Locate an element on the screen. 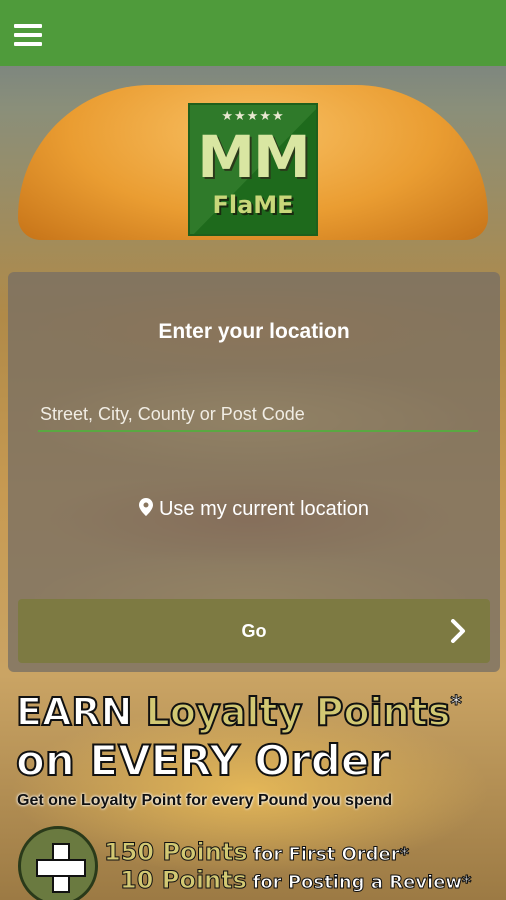  add-plus-icon is located at coordinates (58, 863).